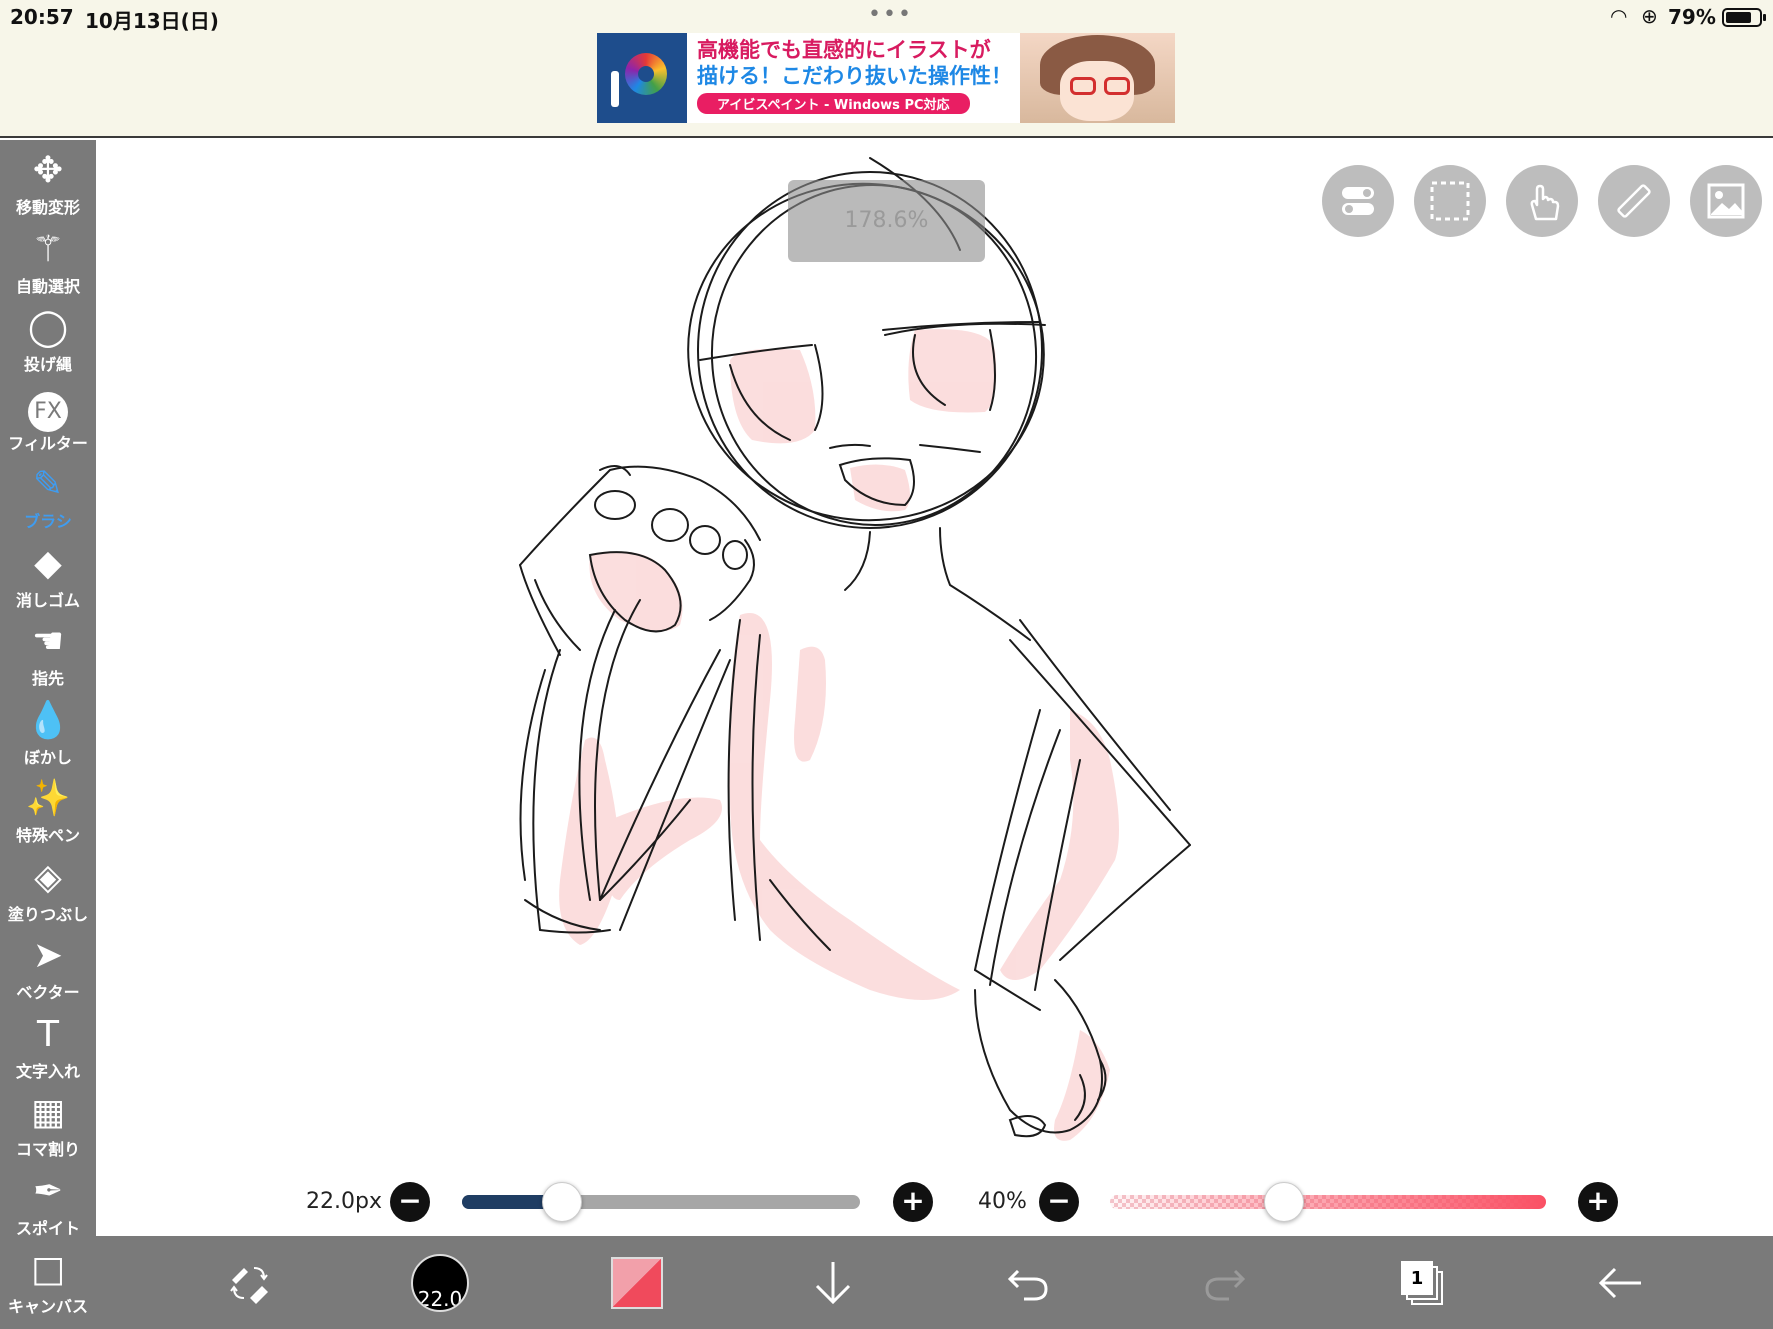 The image size is (1773, 1329). What do you see at coordinates (1097, 78) in the screenshot?
I see `ad-character-image` at bounding box center [1097, 78].